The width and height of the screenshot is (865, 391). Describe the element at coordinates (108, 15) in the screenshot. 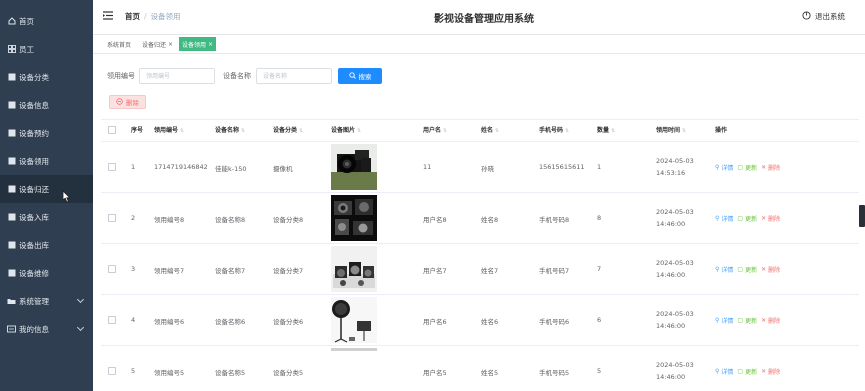

I see `collapse-menu-icon` at that location.